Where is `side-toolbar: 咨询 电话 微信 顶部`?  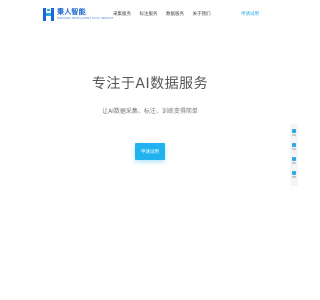 side-toolbar: 咨询 电话 微信 顶部 is located at coordinates (294, 155).